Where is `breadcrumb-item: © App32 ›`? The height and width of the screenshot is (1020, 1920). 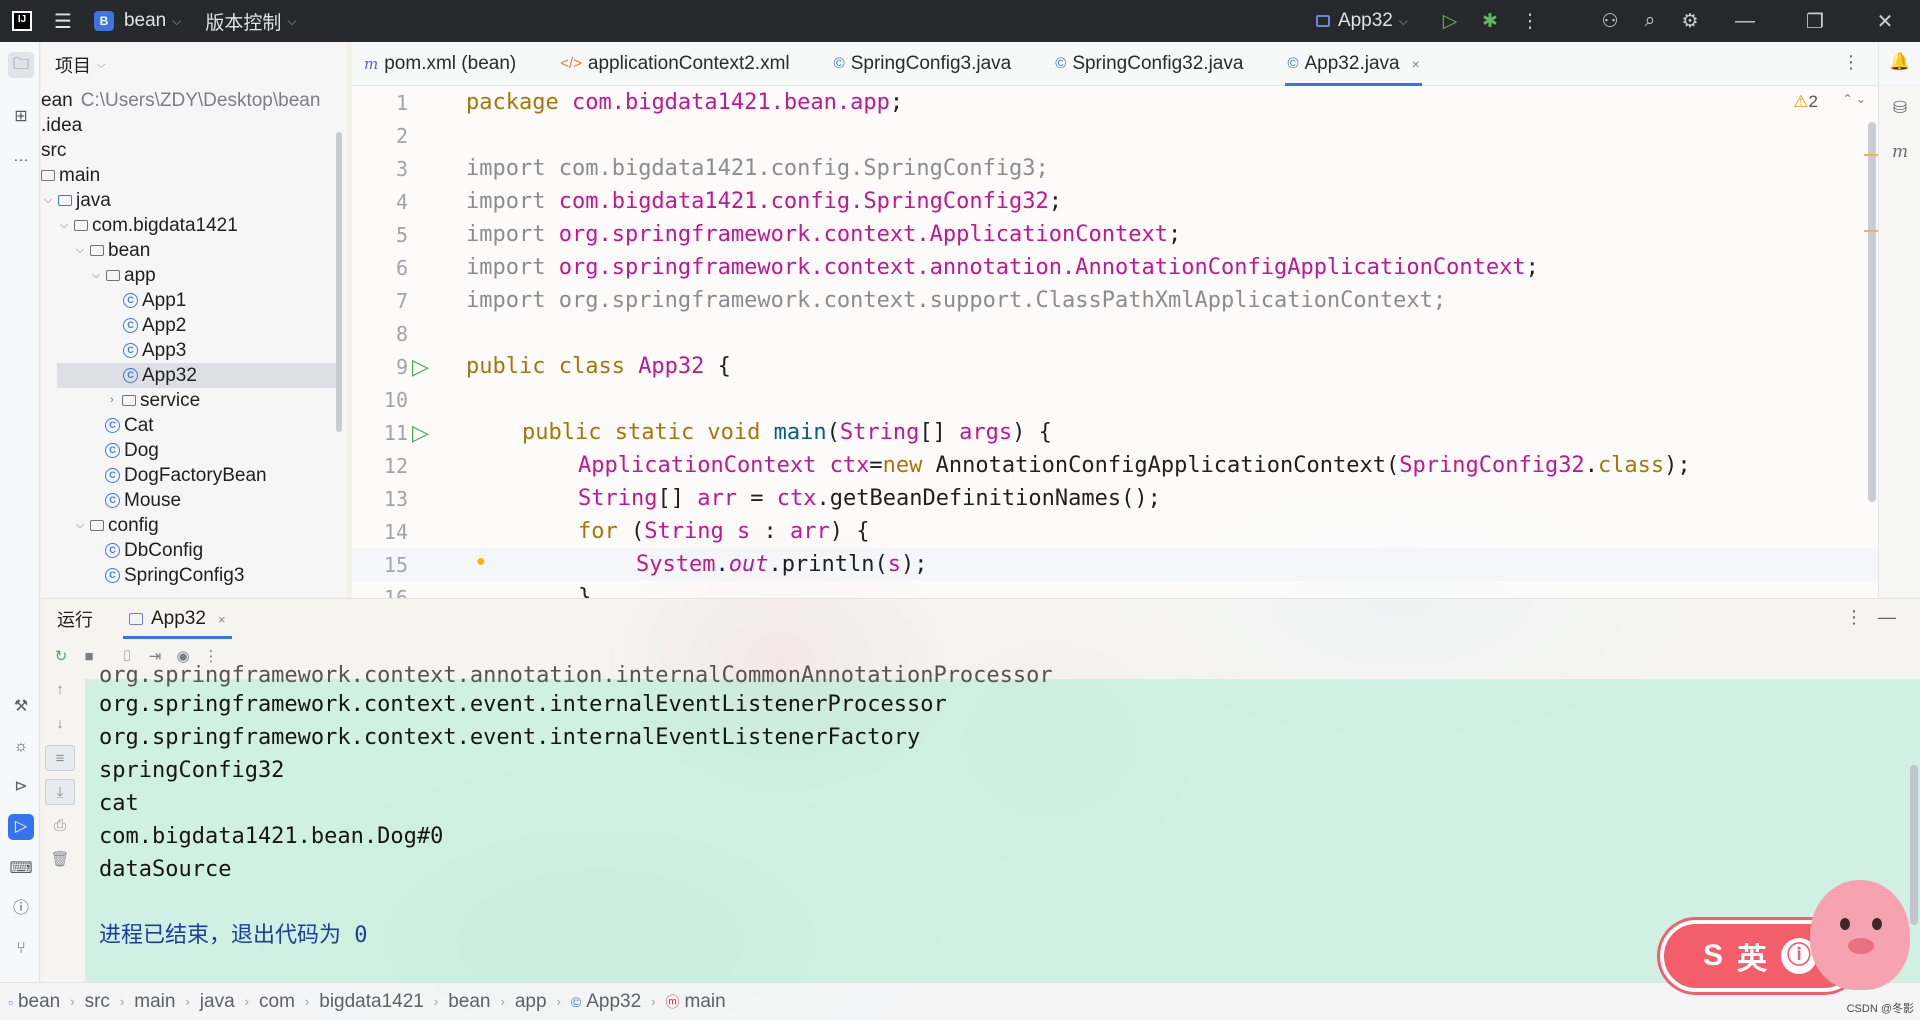
breadcrumb-item: © App32 › is located at coordinates (618, 1002).